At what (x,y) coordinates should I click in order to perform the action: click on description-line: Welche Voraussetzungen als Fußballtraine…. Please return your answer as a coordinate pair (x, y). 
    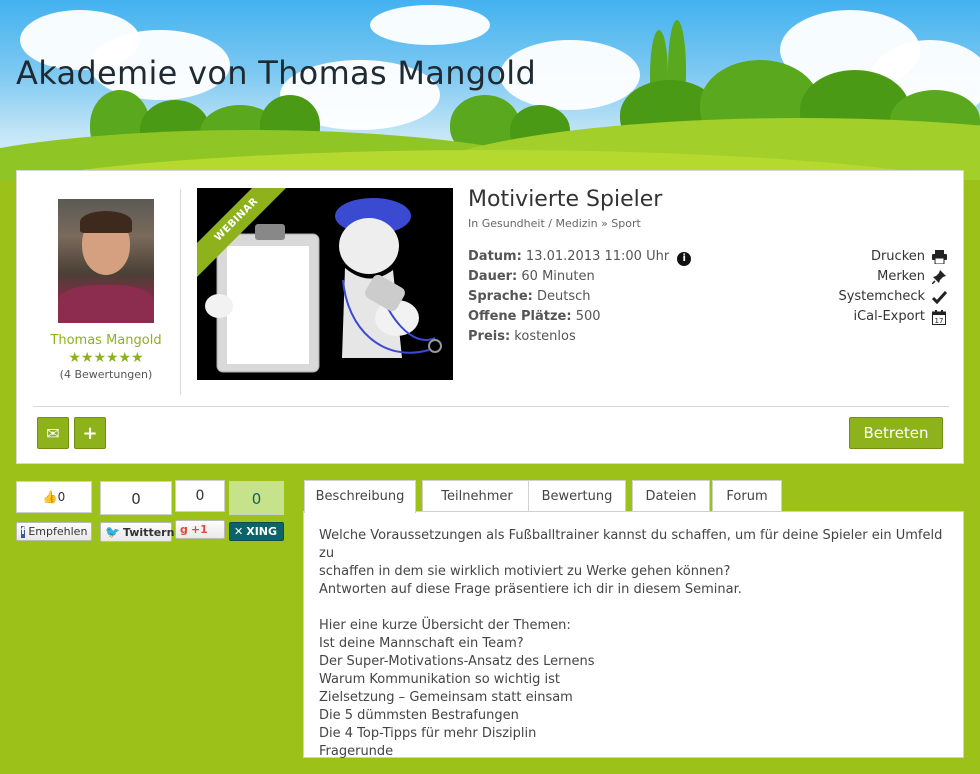
    Looking at the image, I should click on (631, 544).